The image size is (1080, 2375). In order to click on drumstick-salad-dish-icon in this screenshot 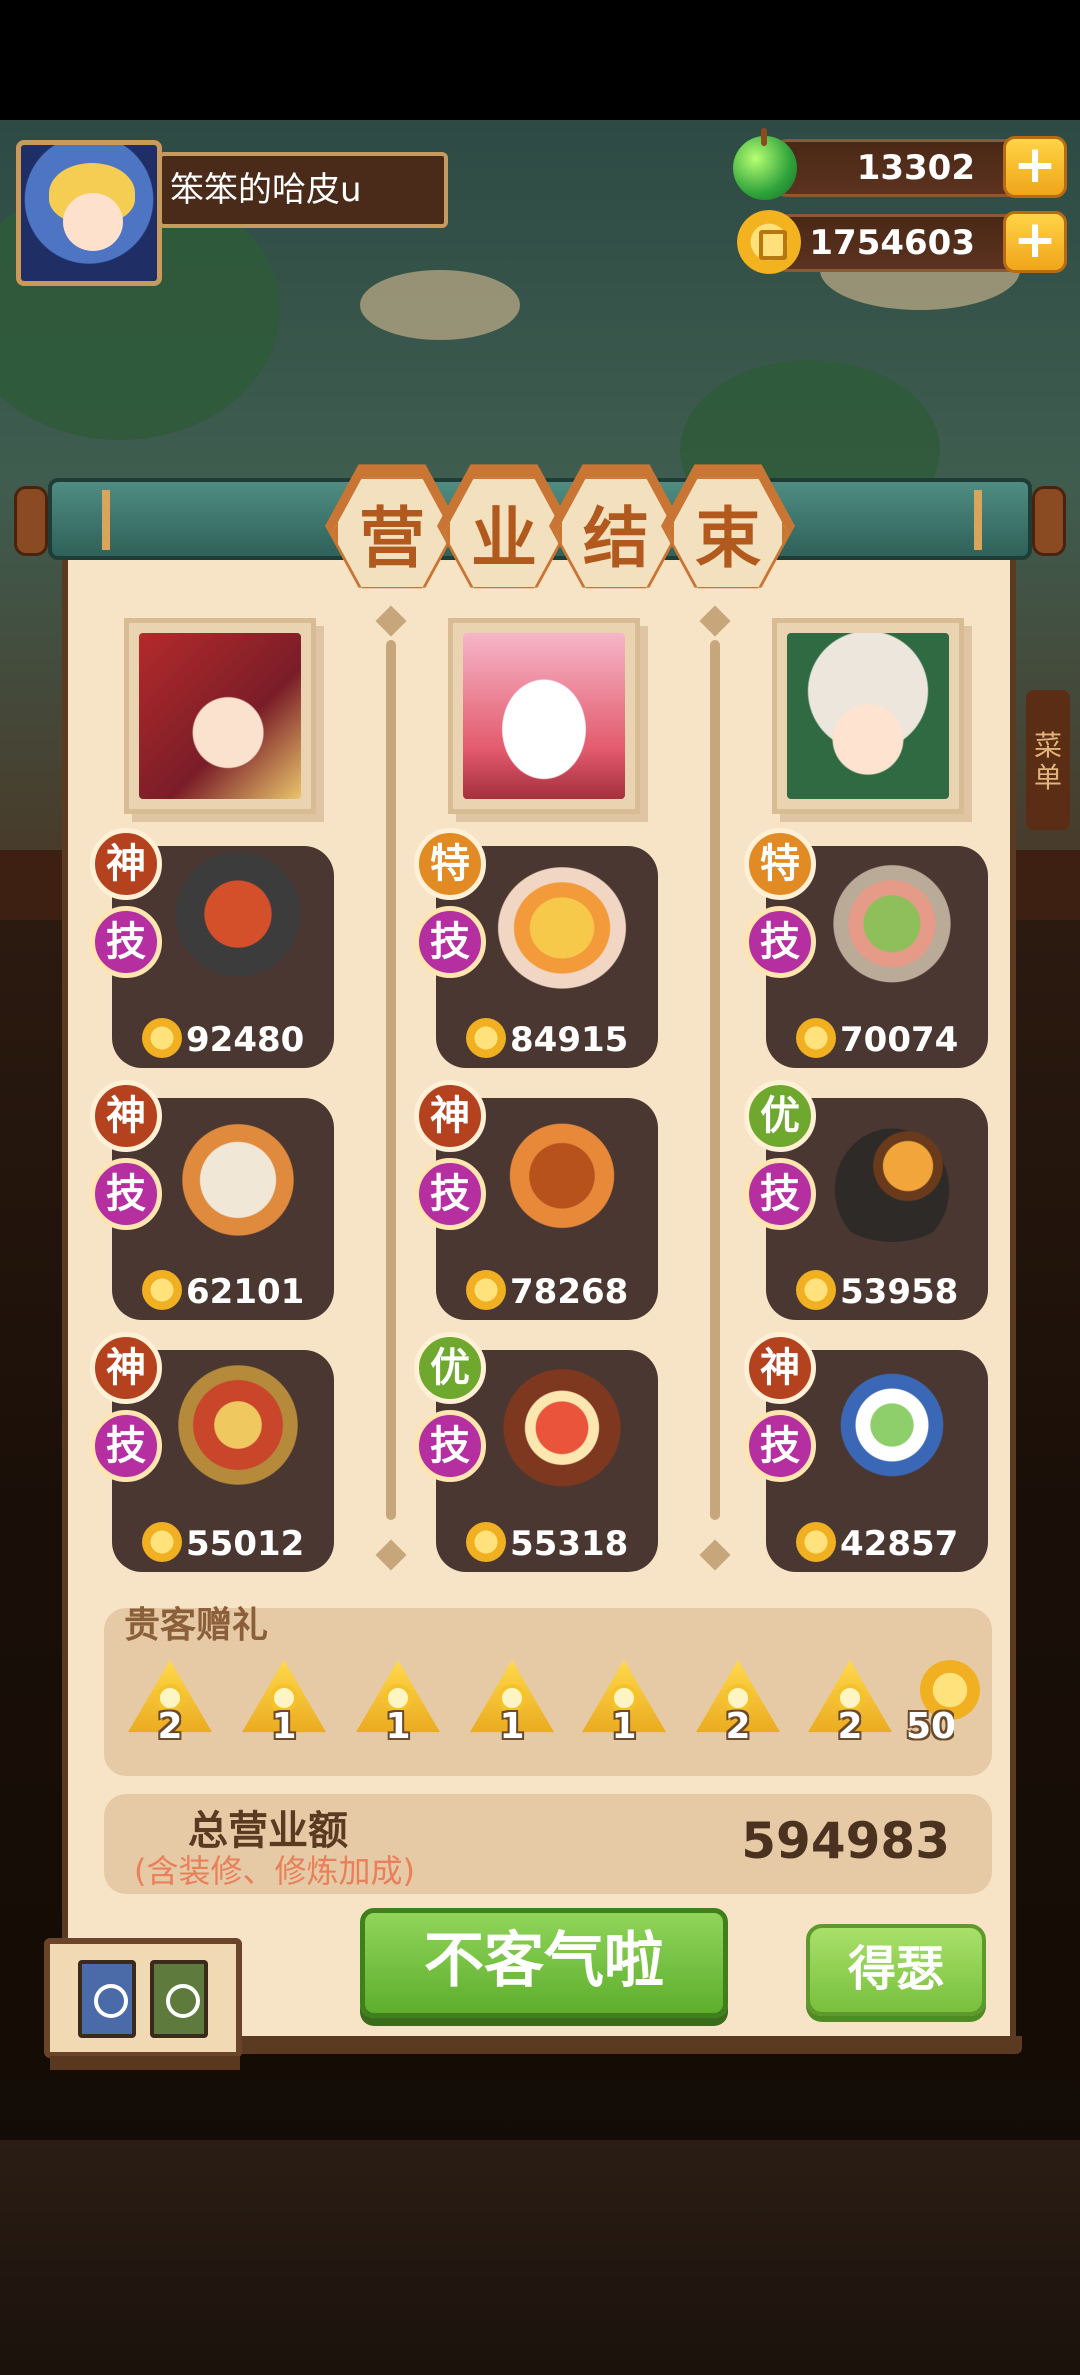, I will do `click(892, 921)`.